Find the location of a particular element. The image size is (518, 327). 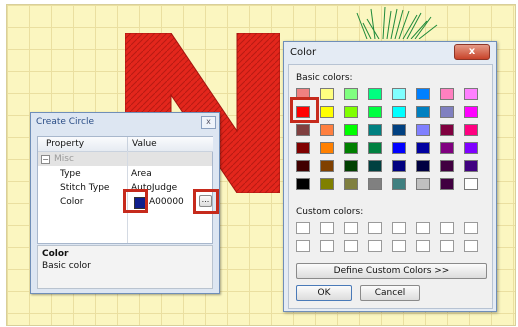

description-panel: Color Basic color is located at coordinates (125, 267).